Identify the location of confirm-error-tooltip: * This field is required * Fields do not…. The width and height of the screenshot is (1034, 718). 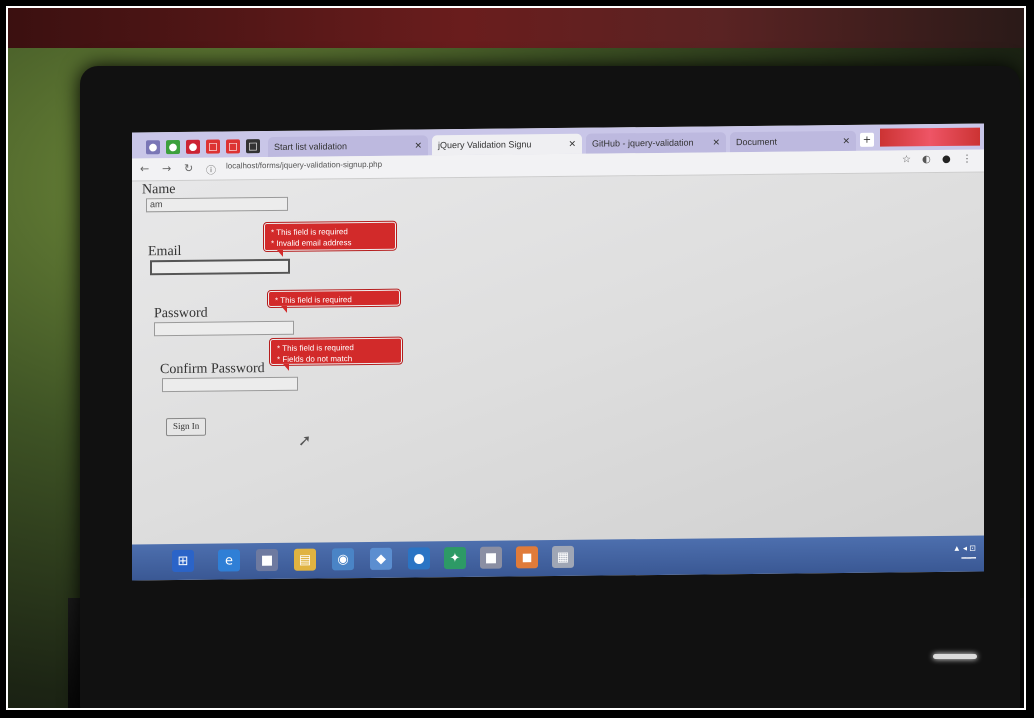
(336, 351).